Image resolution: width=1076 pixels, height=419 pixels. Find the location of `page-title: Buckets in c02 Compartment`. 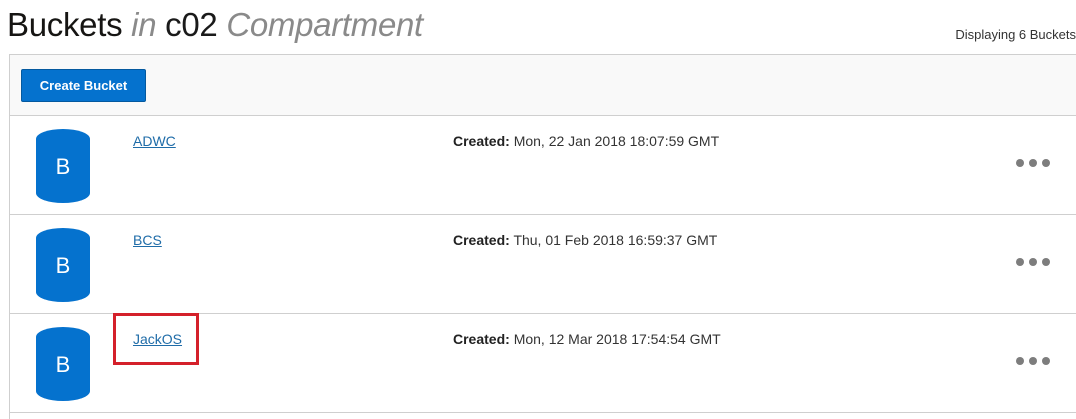

page-title: Buckets in c02 Compartment is located at coordinates (215, 25).